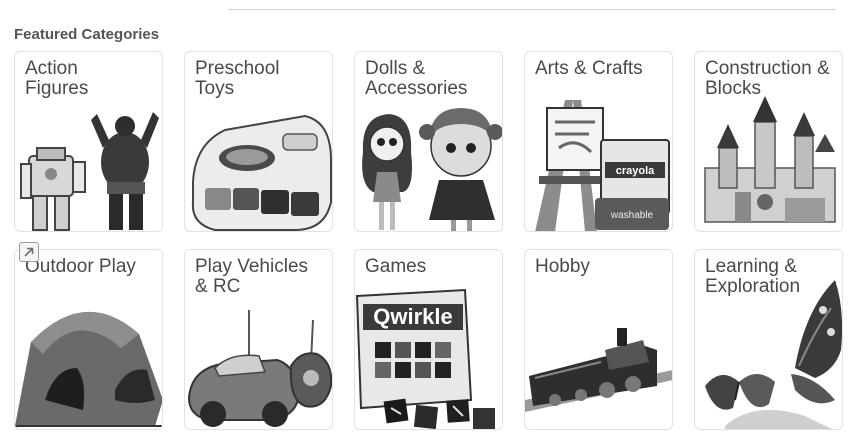  I want to click on category-tile-dolls-accessories: Dolls & Accessories, so click(428, 141).